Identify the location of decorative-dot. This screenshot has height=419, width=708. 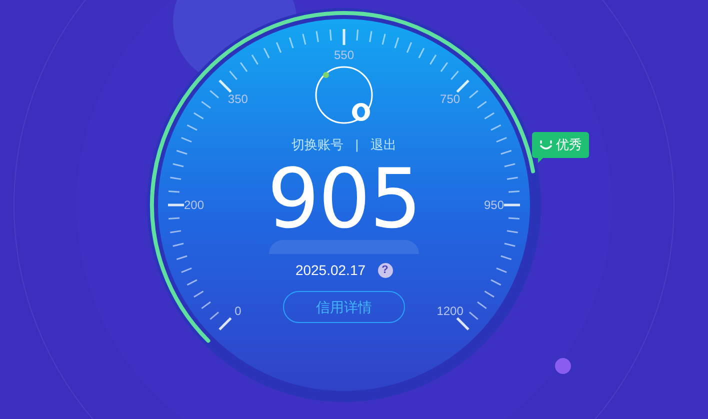
(563, 366).